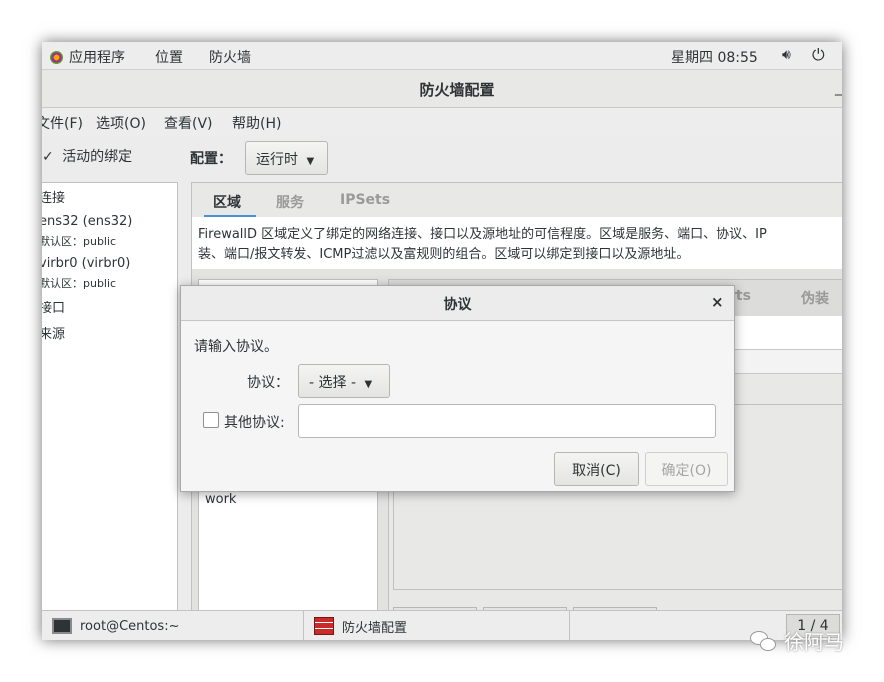 This screenshot has height=682, width=884. What do you see at coordinates (169, 57) in the screenshot?
I see `places-menu: 位置` at bounding box center [169, 57].